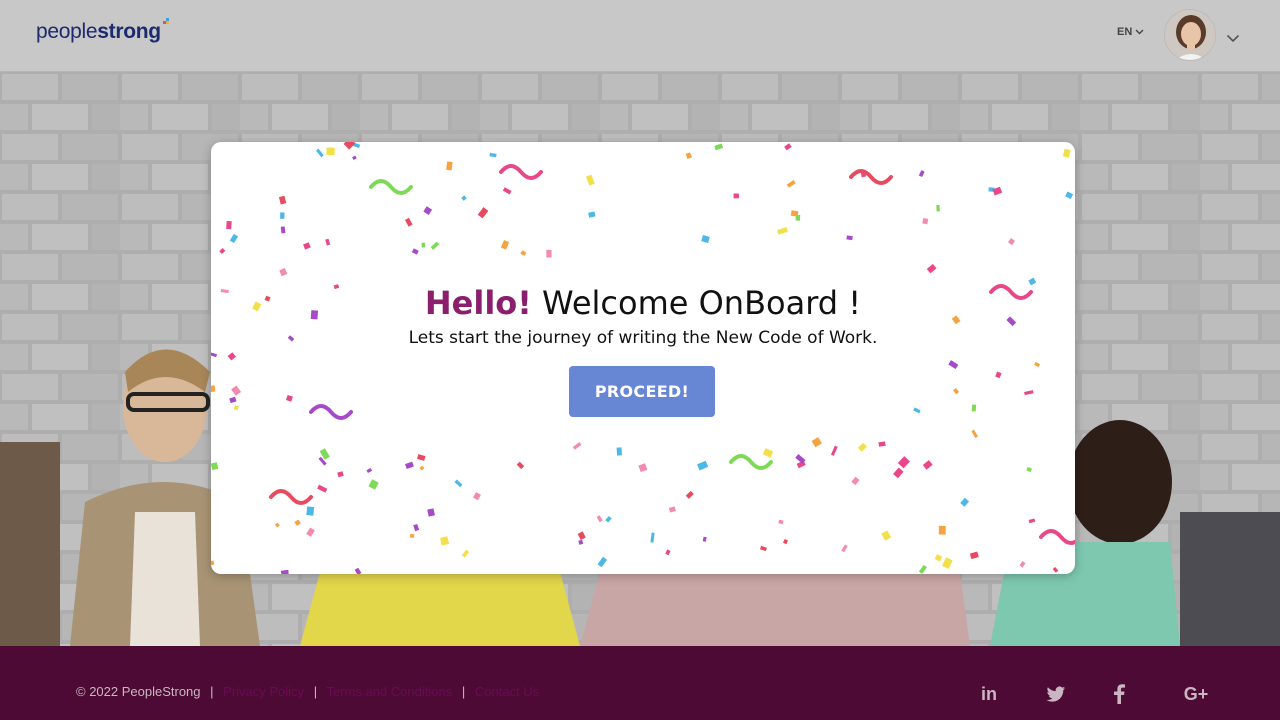 Image resolution: width=1280 pixels, height=720 pixels. What do you see at coordinates (1196, 694) in the screenshot?
I see `google-plus-icon: G+` at bounding box center [1196, 694].